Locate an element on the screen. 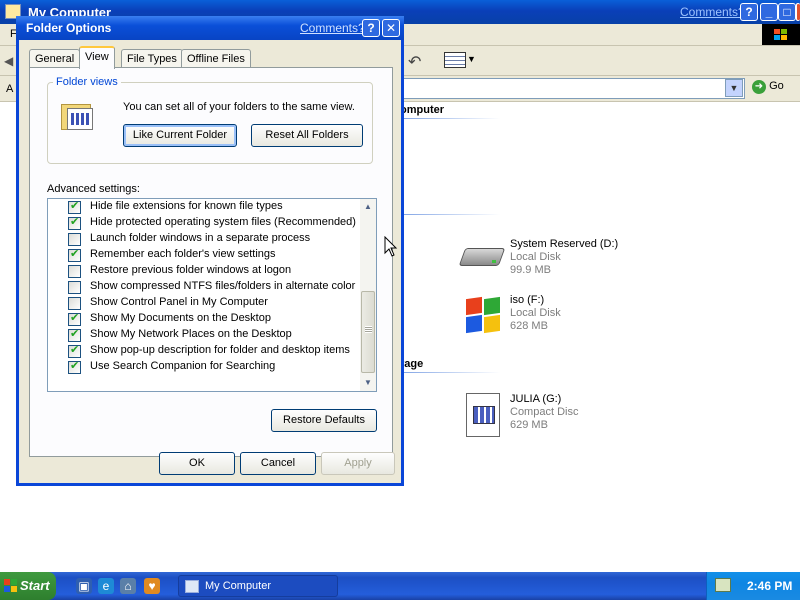  list-item: Restore previous folder windows at logon is located at coordinates (204, 271).